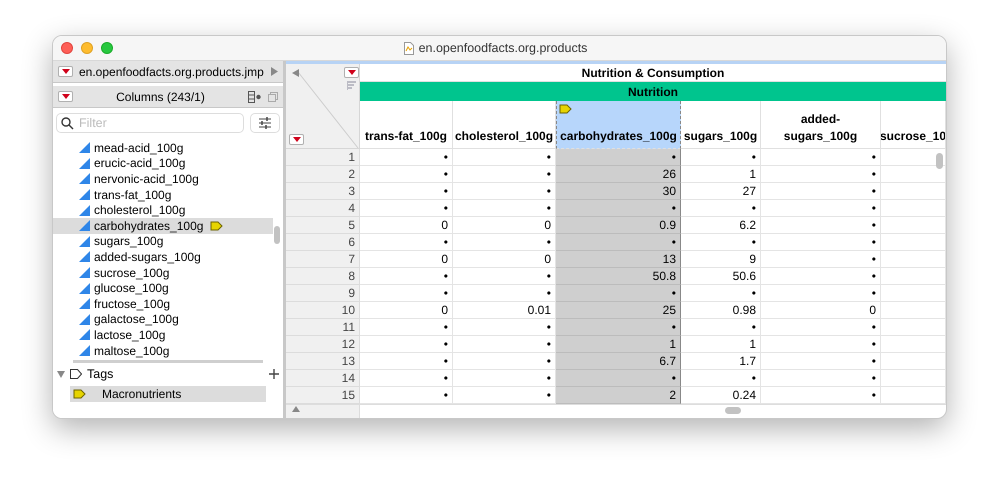 Image resolution: width=999 pixels, height=489 pixels. Describe the element at coordinates (168, 394) in the screenshot. I see `tag-list-item: Macronutrients` at that location.